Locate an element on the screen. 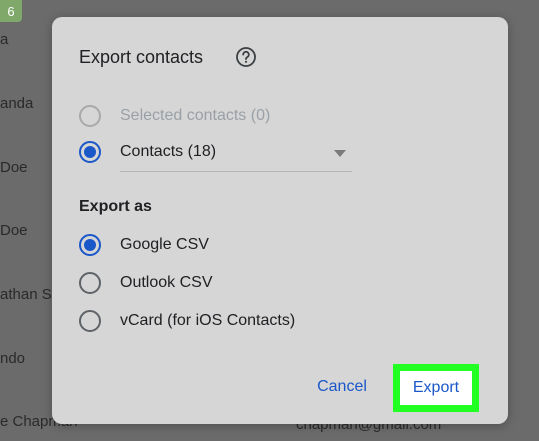 This screenshot has height=441, width=539. count-badge: 6 is located at coordinates (11, 11).